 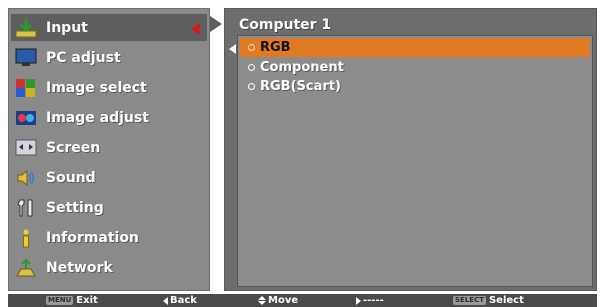 What do you see at coordinates (26, 118) in the screenshot?
I see `image-adjust-icon` at bounding box center [26, 118].